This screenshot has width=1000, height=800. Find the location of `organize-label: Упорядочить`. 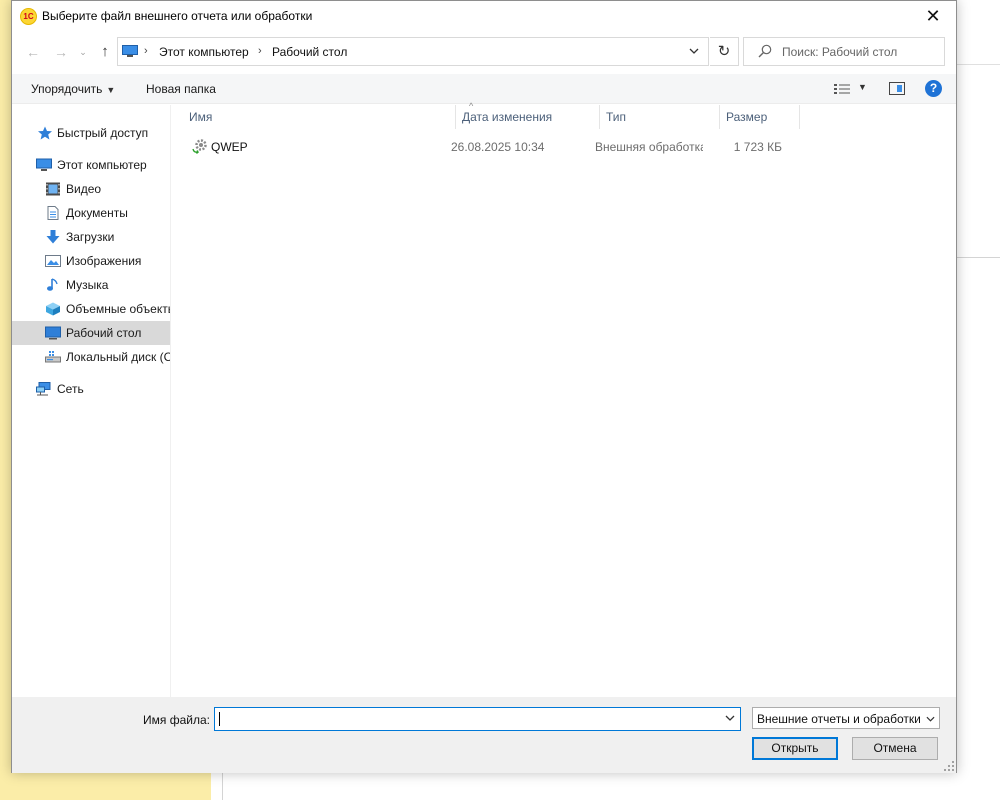

organize-label: Упорядочить is located at coordinates (67, 89).